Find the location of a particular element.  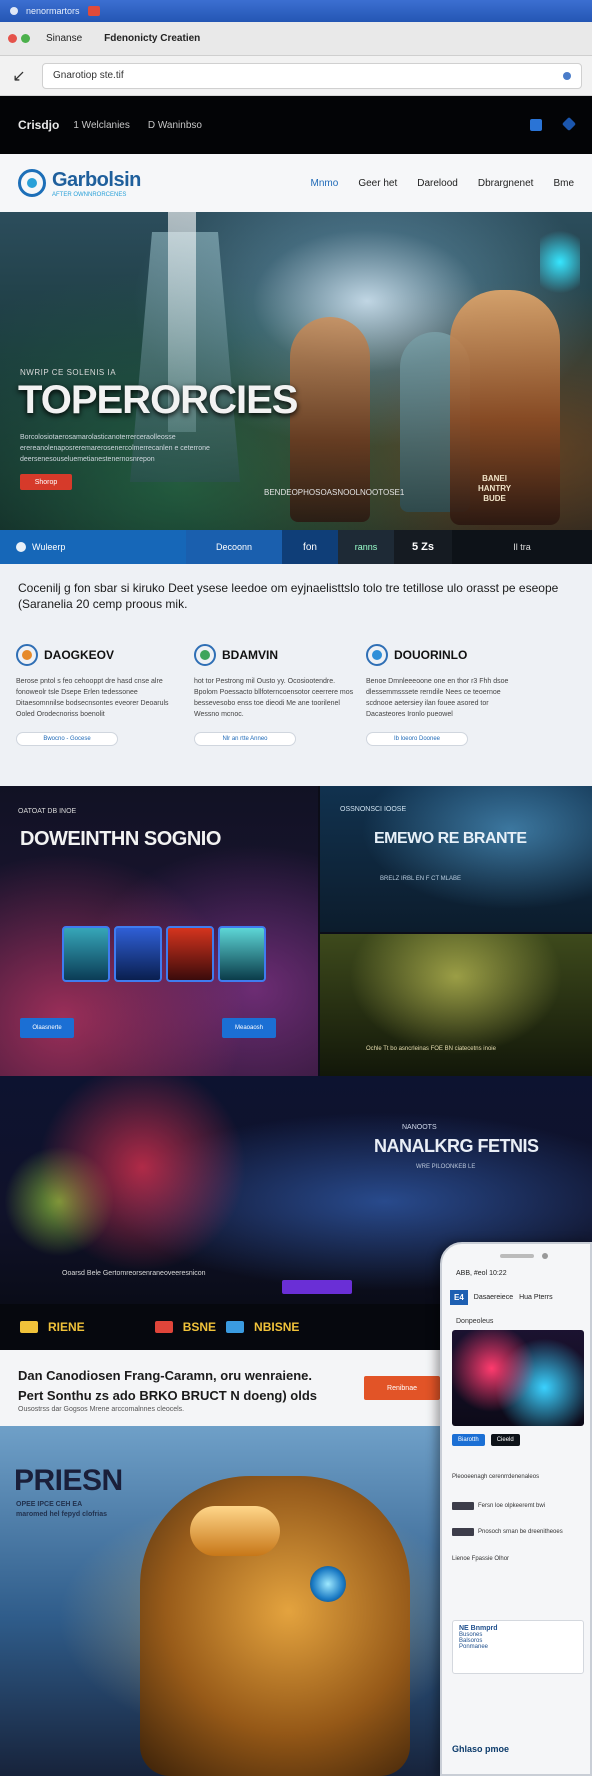

showcase-title: NANALKRG FETNIS is located at coordinates (456, 1146).